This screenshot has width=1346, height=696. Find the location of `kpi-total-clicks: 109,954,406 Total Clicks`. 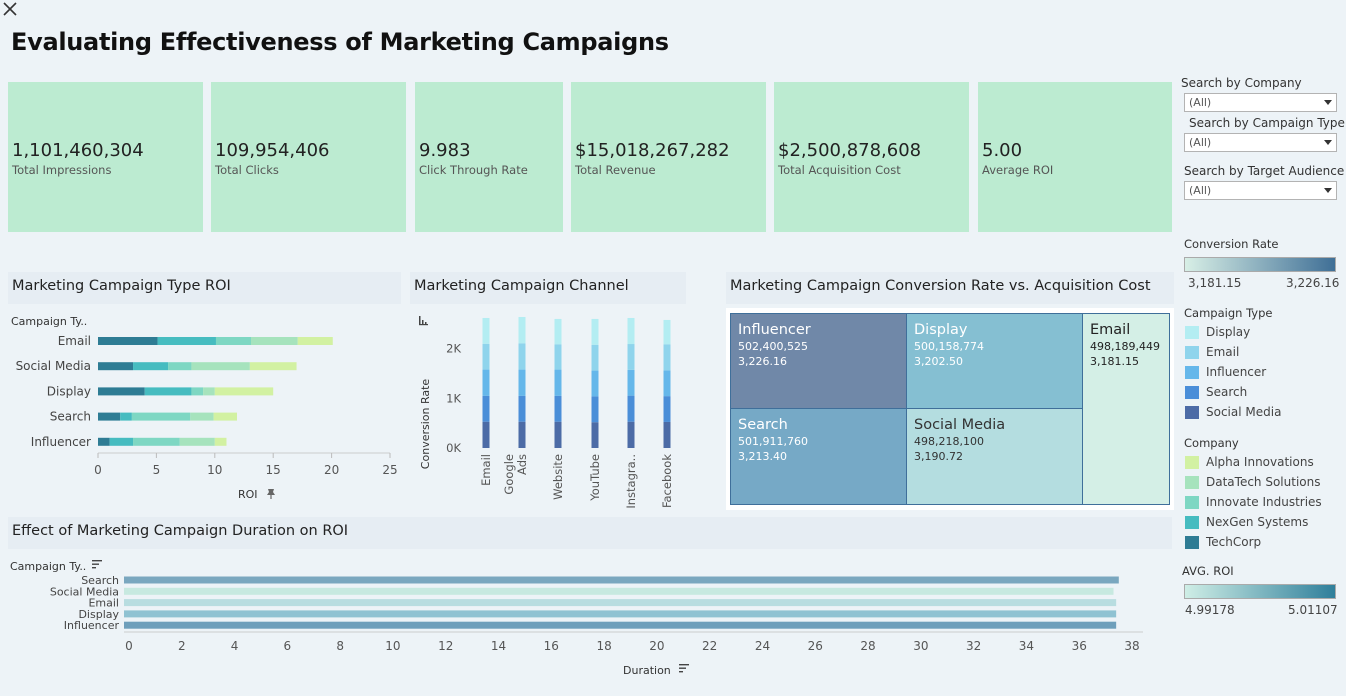

kpi-total-clicks: 109,954,406 Total Clicks is located at coordinates (308, 157).